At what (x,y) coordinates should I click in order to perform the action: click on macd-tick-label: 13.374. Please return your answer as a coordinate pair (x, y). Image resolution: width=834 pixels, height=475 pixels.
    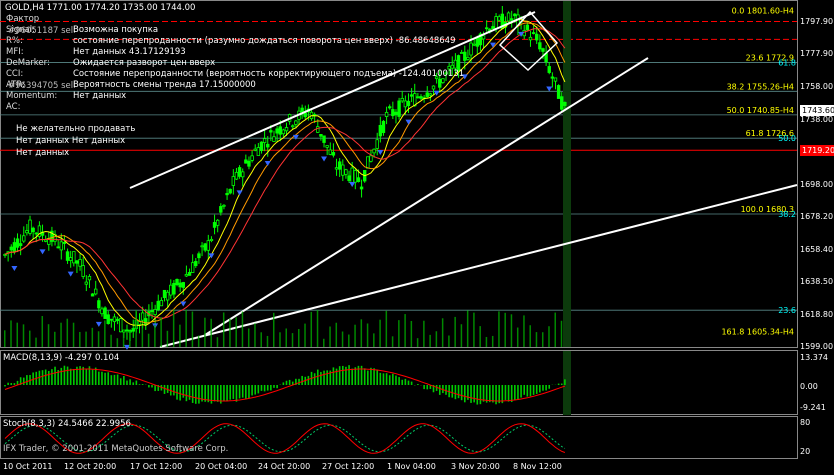
    Looking at the image, I should click on (814, 357).